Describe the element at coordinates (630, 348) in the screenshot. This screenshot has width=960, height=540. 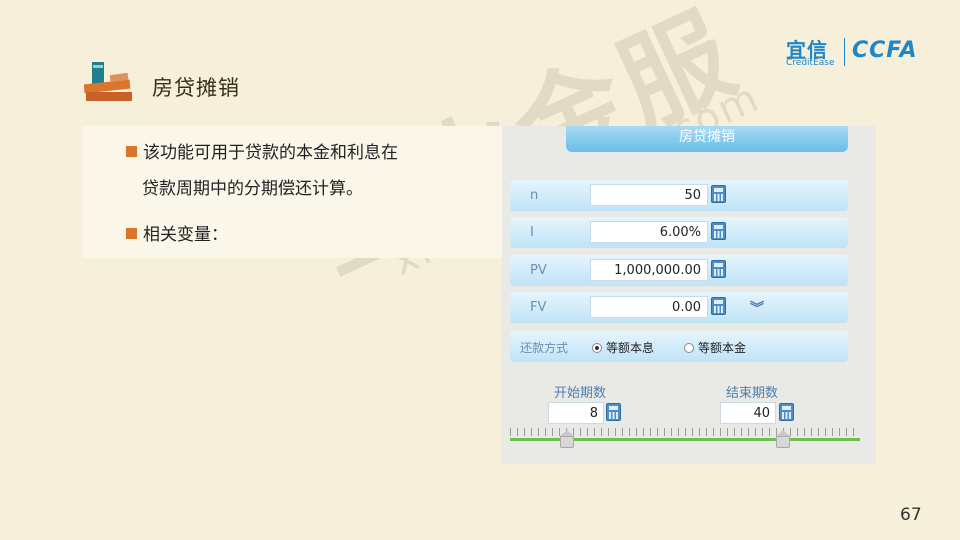
I see `radio-equal-installment-label: 等额本息` at that location.